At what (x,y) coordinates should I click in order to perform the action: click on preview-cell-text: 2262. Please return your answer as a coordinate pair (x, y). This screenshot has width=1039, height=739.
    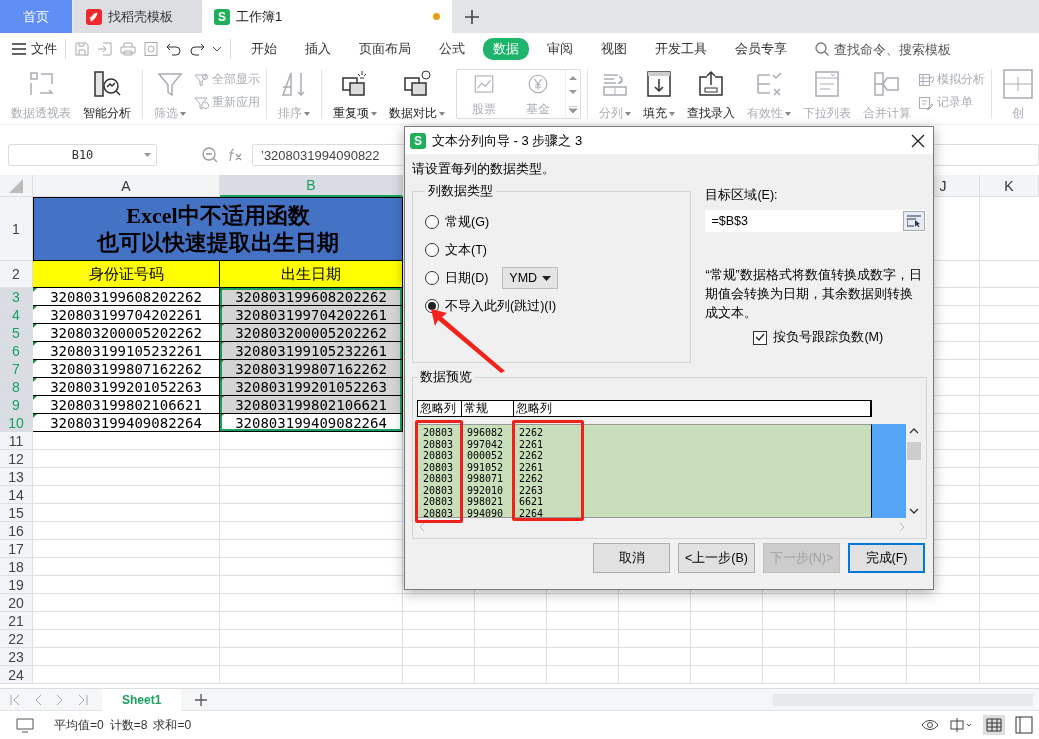
    Looking at the image, I should click on (531, 479).